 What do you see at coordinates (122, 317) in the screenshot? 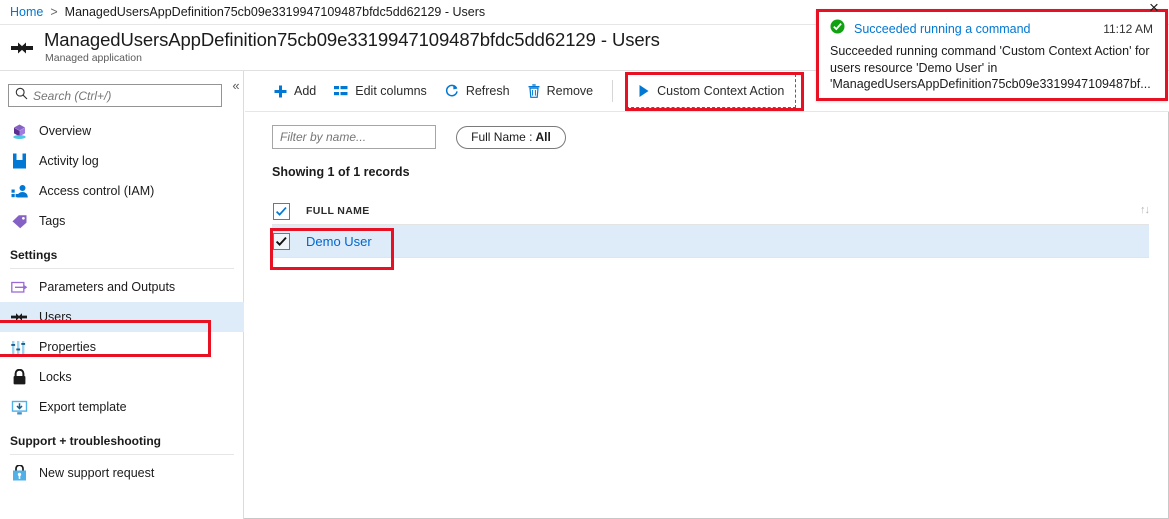
I see `sidebar-item-users: Users` at bounding box center [122, 317].